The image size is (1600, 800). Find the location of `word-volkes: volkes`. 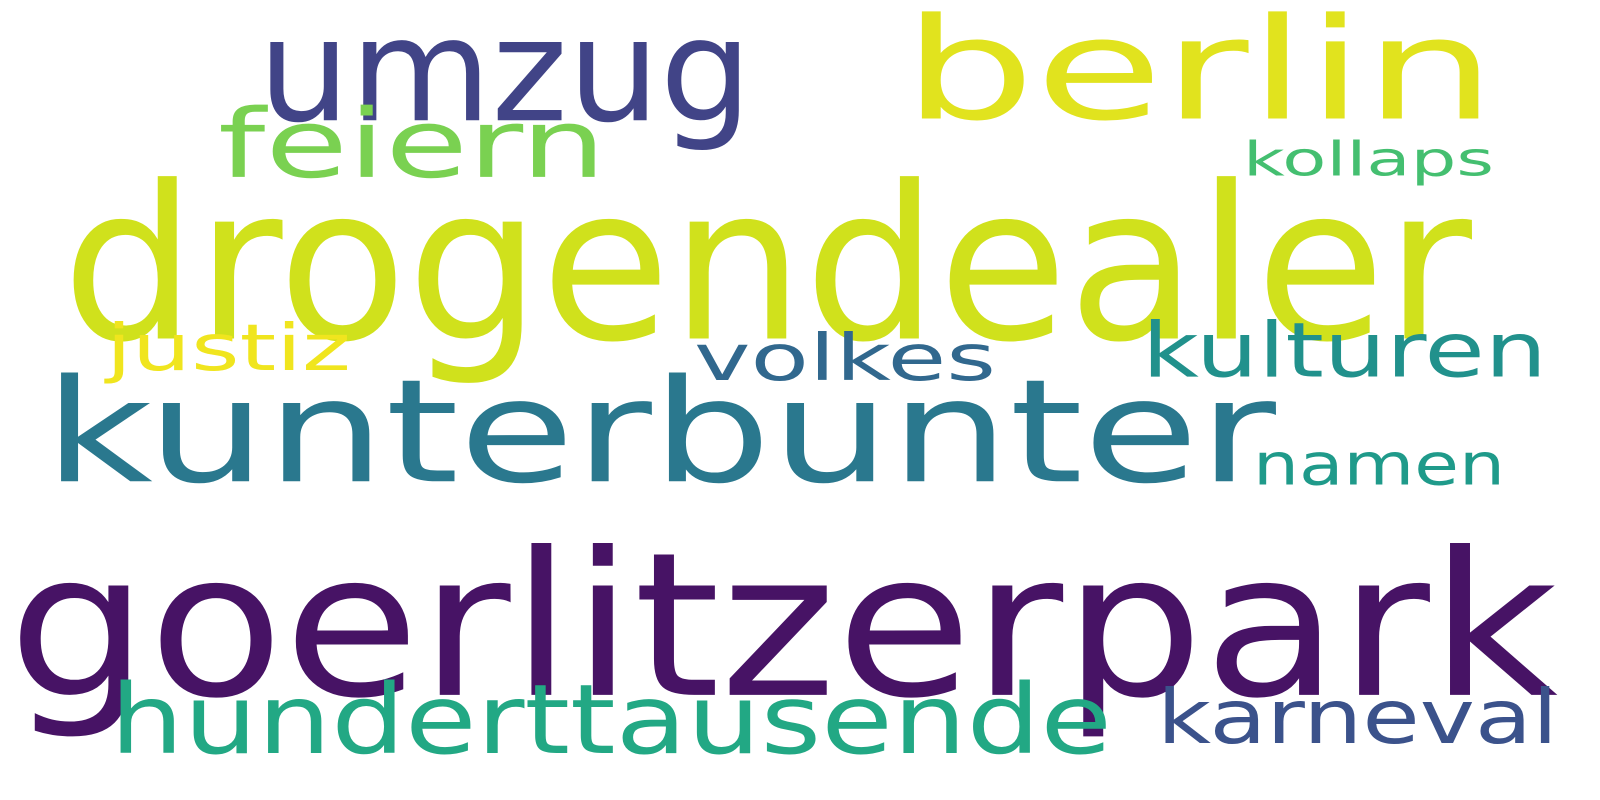

word-volkes: volkes is located at coordinates (845, 357).